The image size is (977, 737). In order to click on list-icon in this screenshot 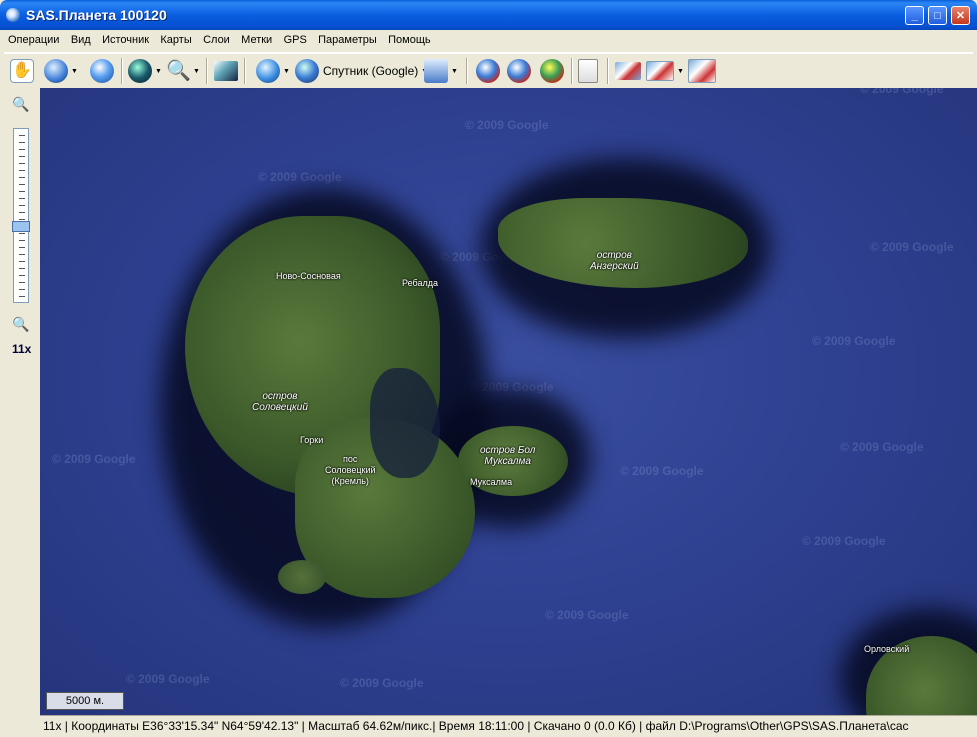, I will do `click(588, 71)`.